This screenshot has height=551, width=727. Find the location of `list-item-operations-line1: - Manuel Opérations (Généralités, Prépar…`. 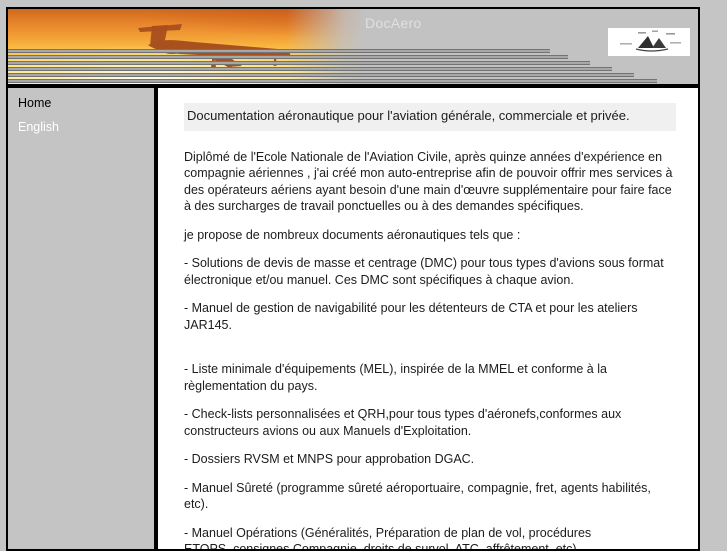

list-item-operations-line1: - Manuel Opérations (Généralités, Prépar… is located at coordinates (387, 533).